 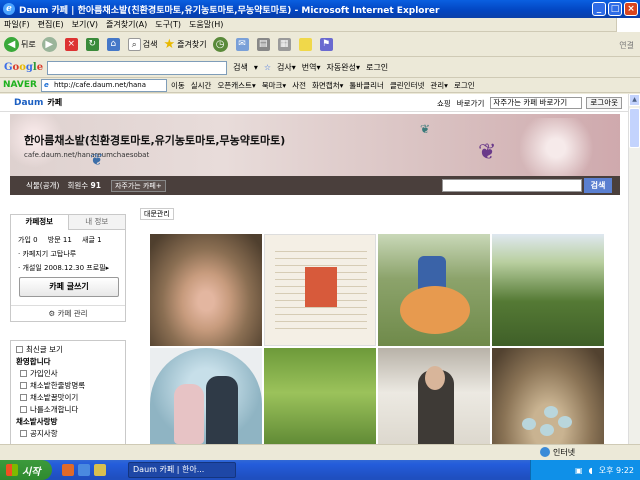 I want to click on google-item-4: 자동완성▾, so click(x=343, y=67).